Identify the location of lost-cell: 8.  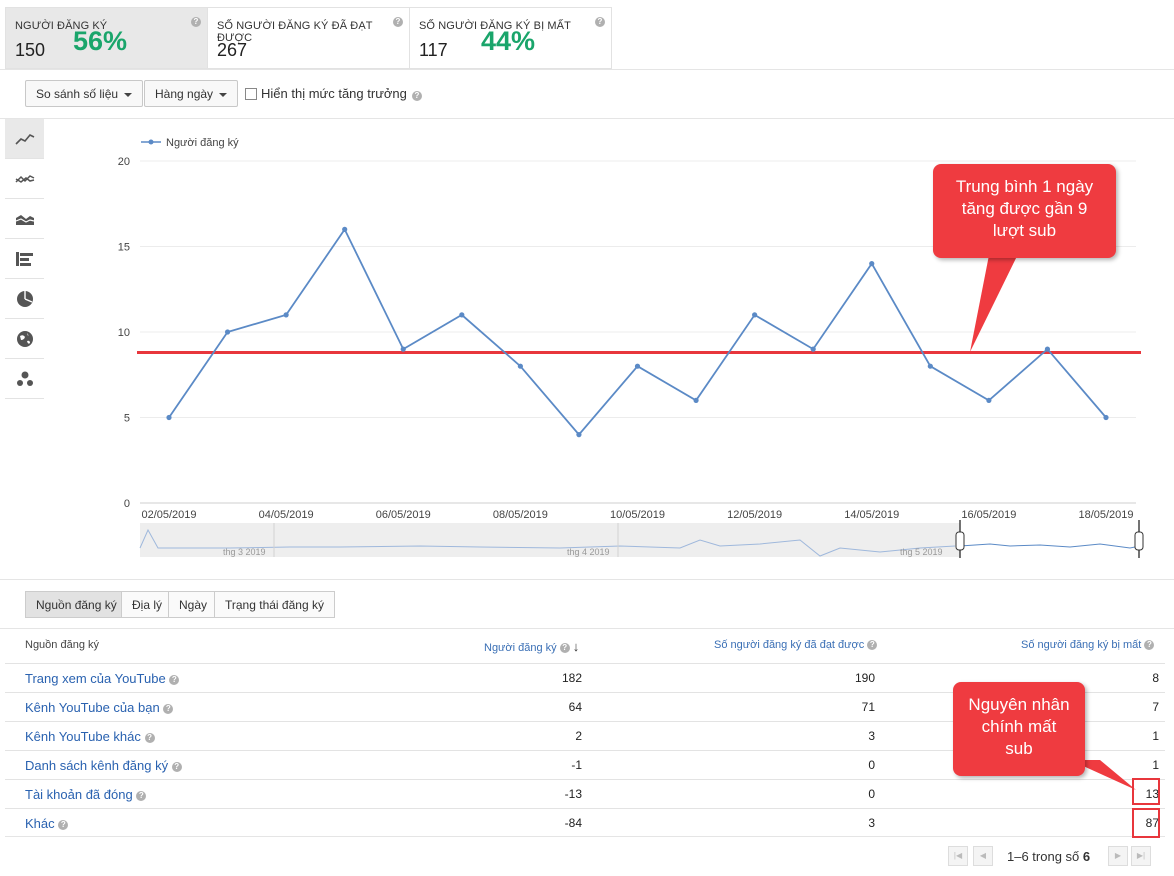
(1155, 678).